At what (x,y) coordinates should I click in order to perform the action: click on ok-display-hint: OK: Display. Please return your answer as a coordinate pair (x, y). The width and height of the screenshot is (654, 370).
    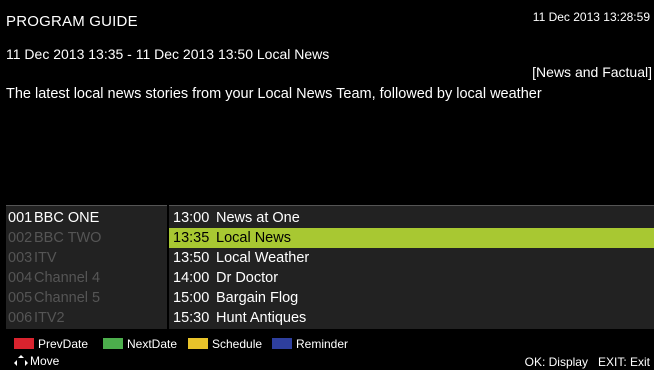
    Looking at the image, I should click on (556, 362).